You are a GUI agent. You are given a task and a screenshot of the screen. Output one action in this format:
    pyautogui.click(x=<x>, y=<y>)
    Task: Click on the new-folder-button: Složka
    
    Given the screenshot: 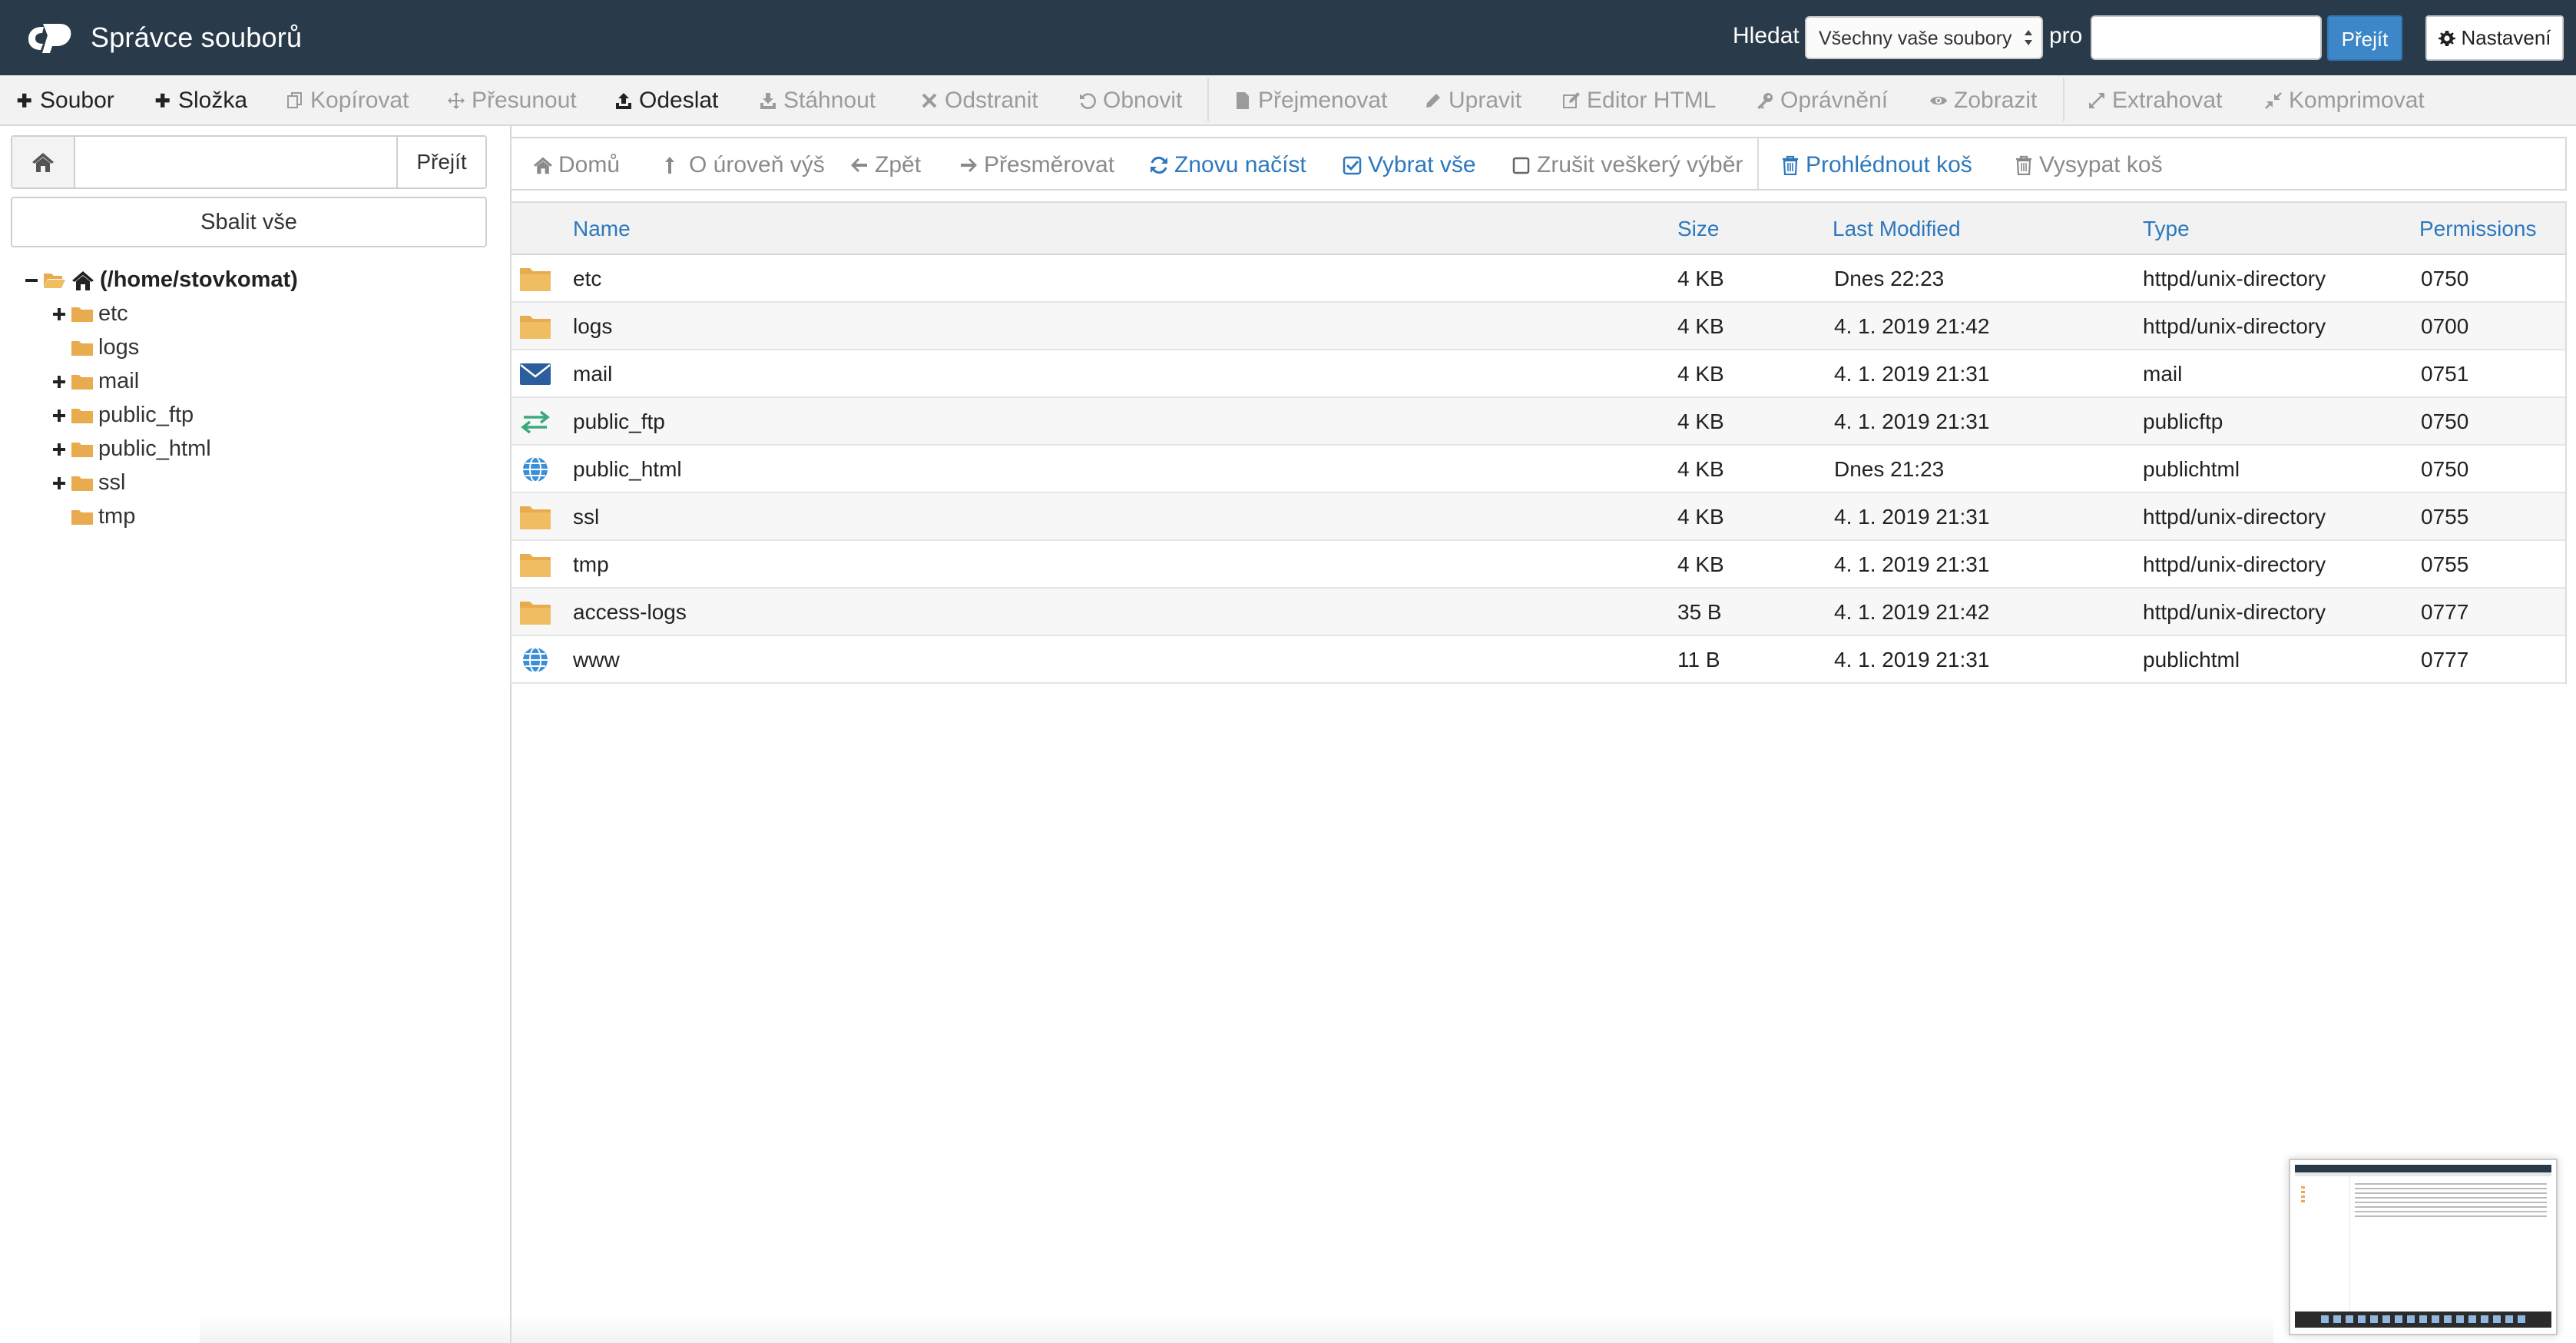 What is the action you would take?
    pyautogui.click(x=200, y=101)
    